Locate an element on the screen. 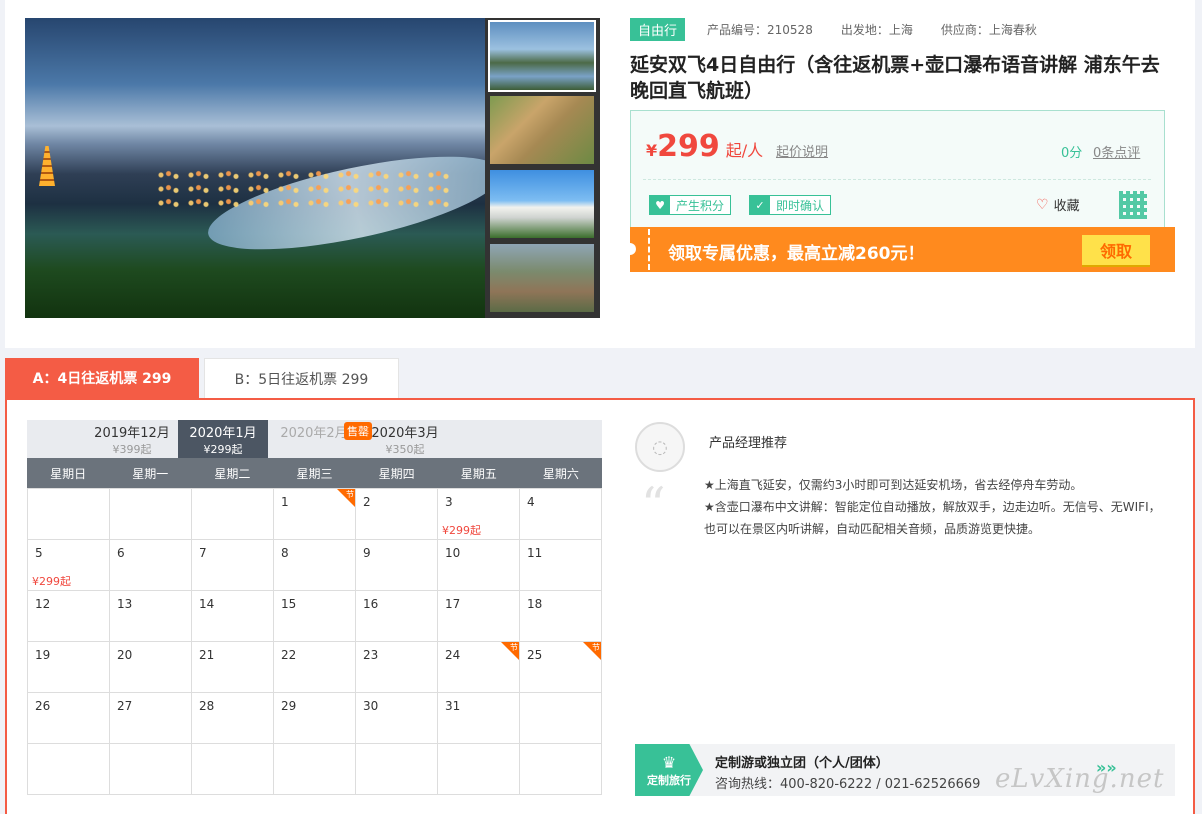  day-number: 9 is located at coordinates (367, 553).